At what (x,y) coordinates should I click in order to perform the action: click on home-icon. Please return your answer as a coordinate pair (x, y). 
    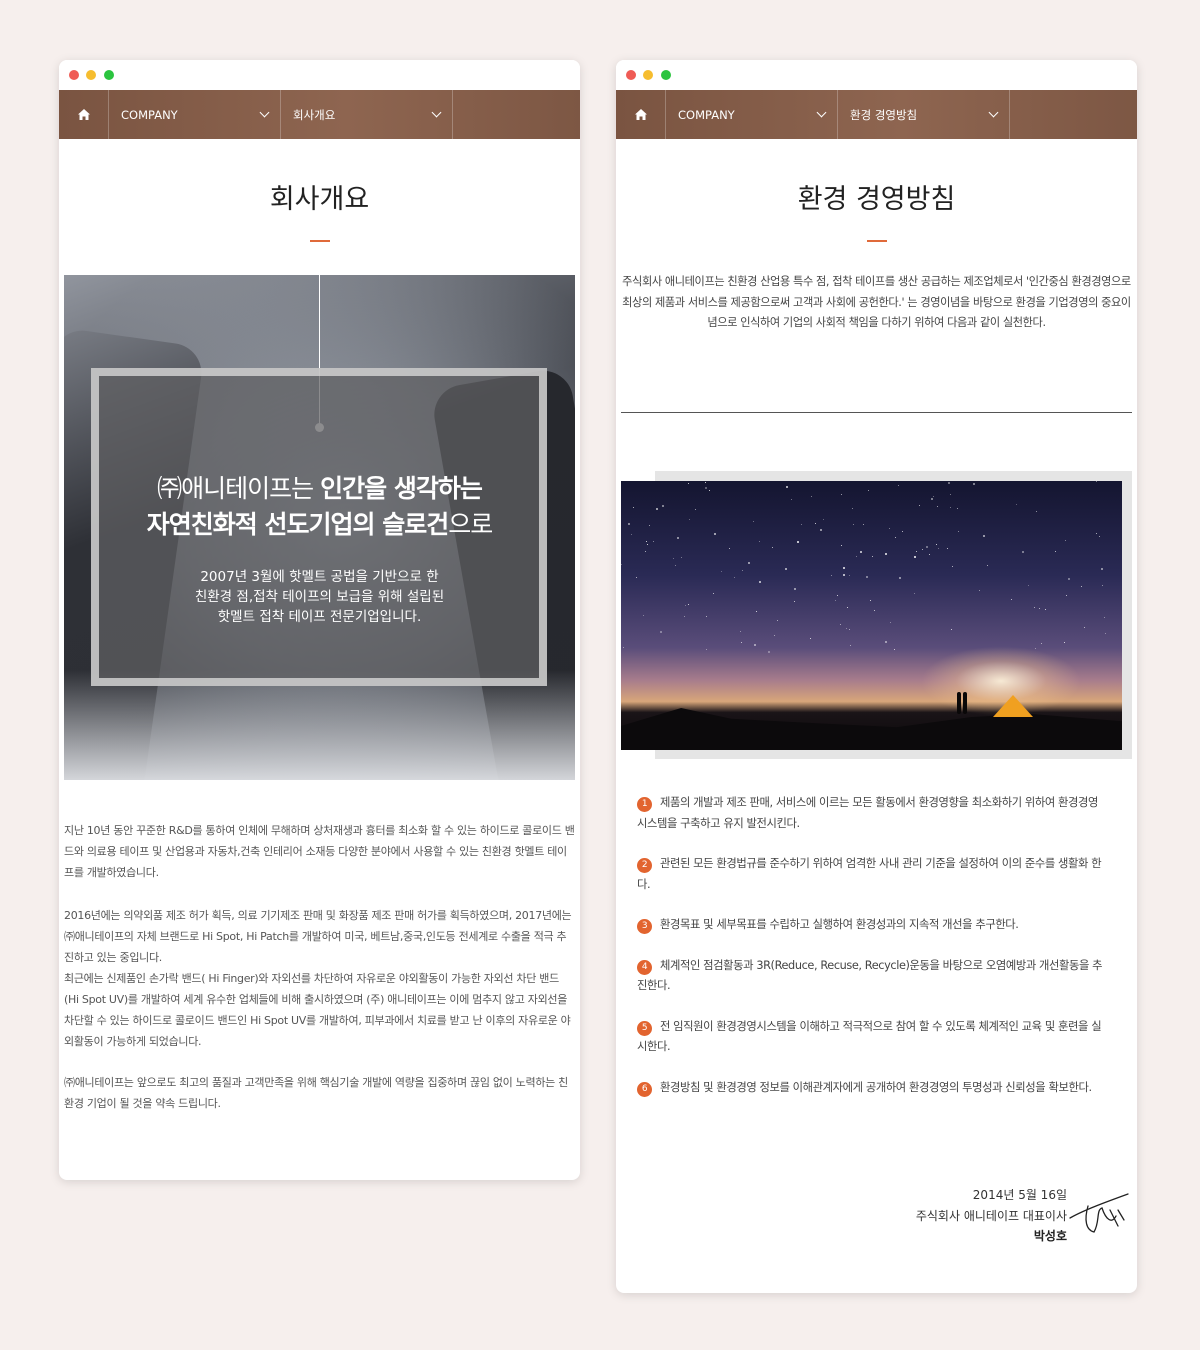
    Looking at the image, I should click on (83, 114).